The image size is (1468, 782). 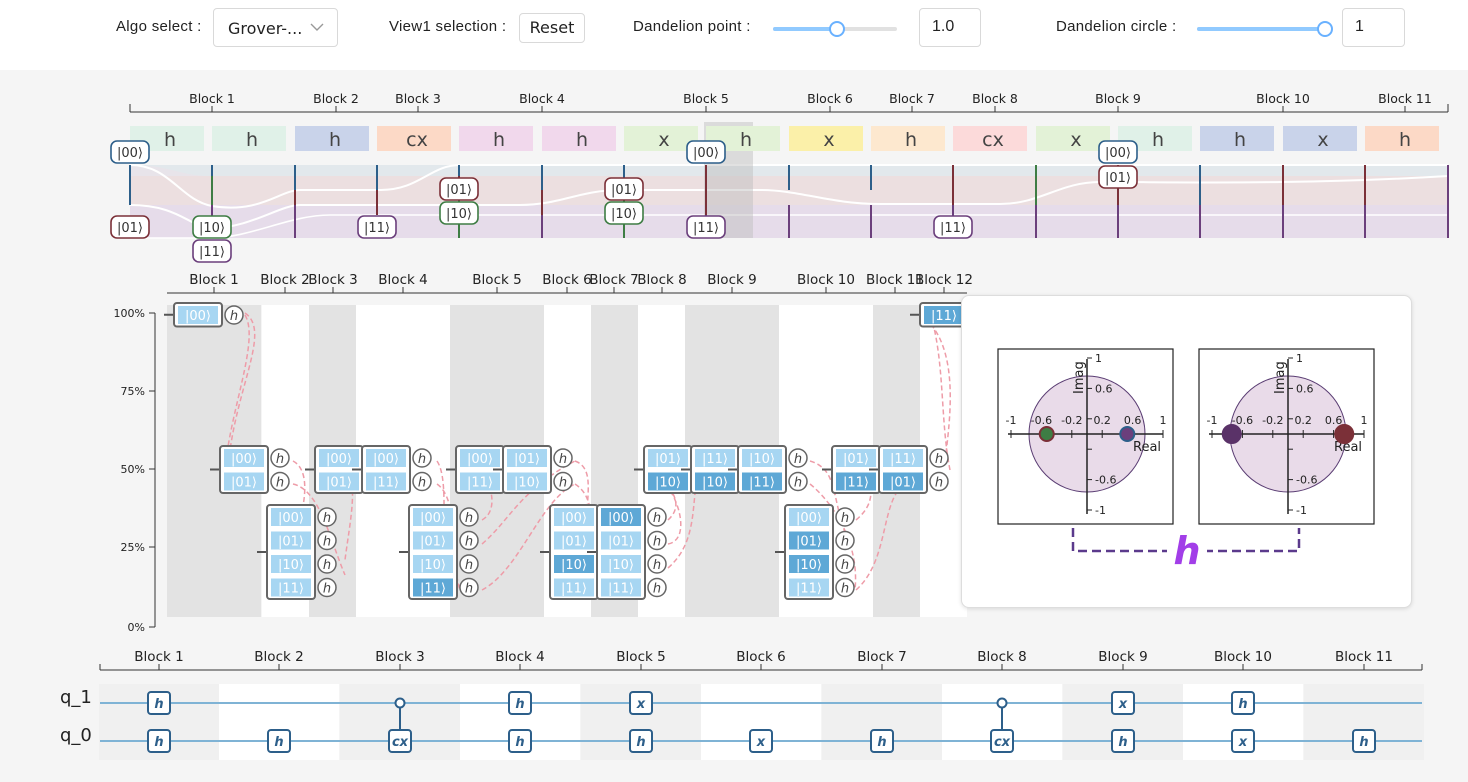 I want to click on mid-block-label: Block 3, so click(x=332, y=280).